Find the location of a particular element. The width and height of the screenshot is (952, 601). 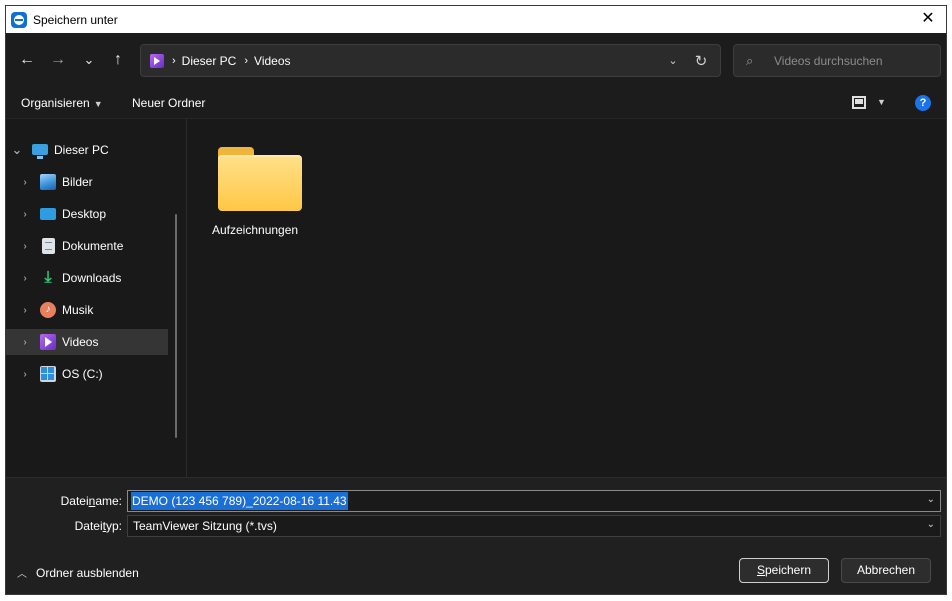

documents-icon is located at coordinates (48, 246).